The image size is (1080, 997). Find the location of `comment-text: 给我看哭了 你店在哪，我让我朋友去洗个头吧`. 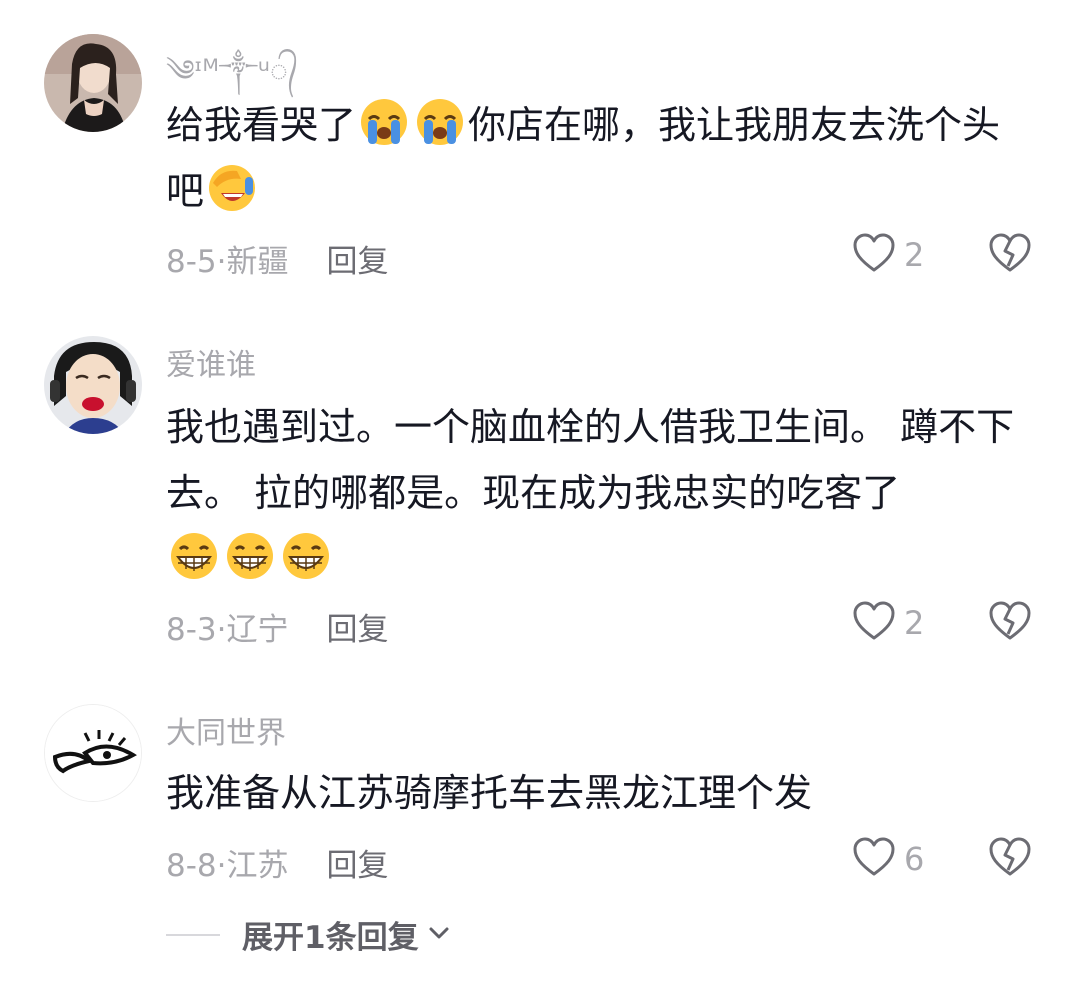

comment-text: 给我看哭了 你店在哪，我让我朋友去洗个头吧 is located at coordinates (601, 158).